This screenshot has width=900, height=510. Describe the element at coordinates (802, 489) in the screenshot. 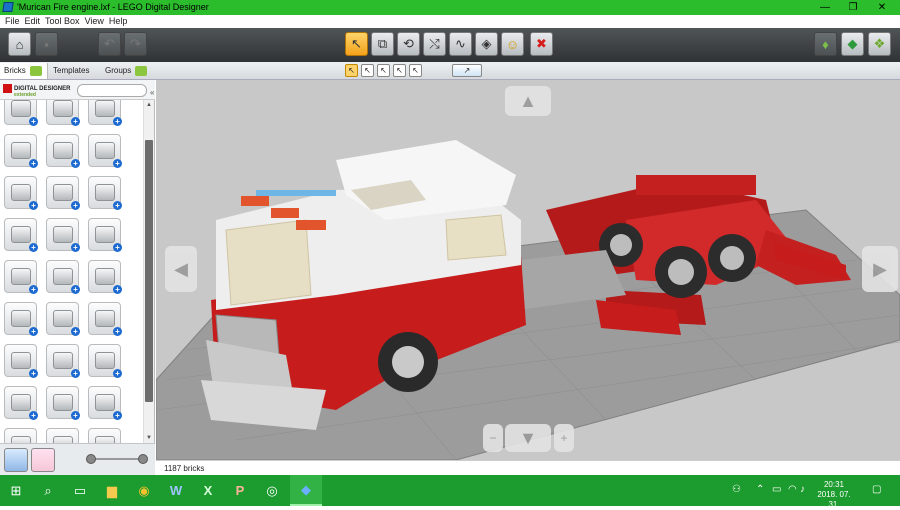

I see `volume-icon: ♪` at that location.